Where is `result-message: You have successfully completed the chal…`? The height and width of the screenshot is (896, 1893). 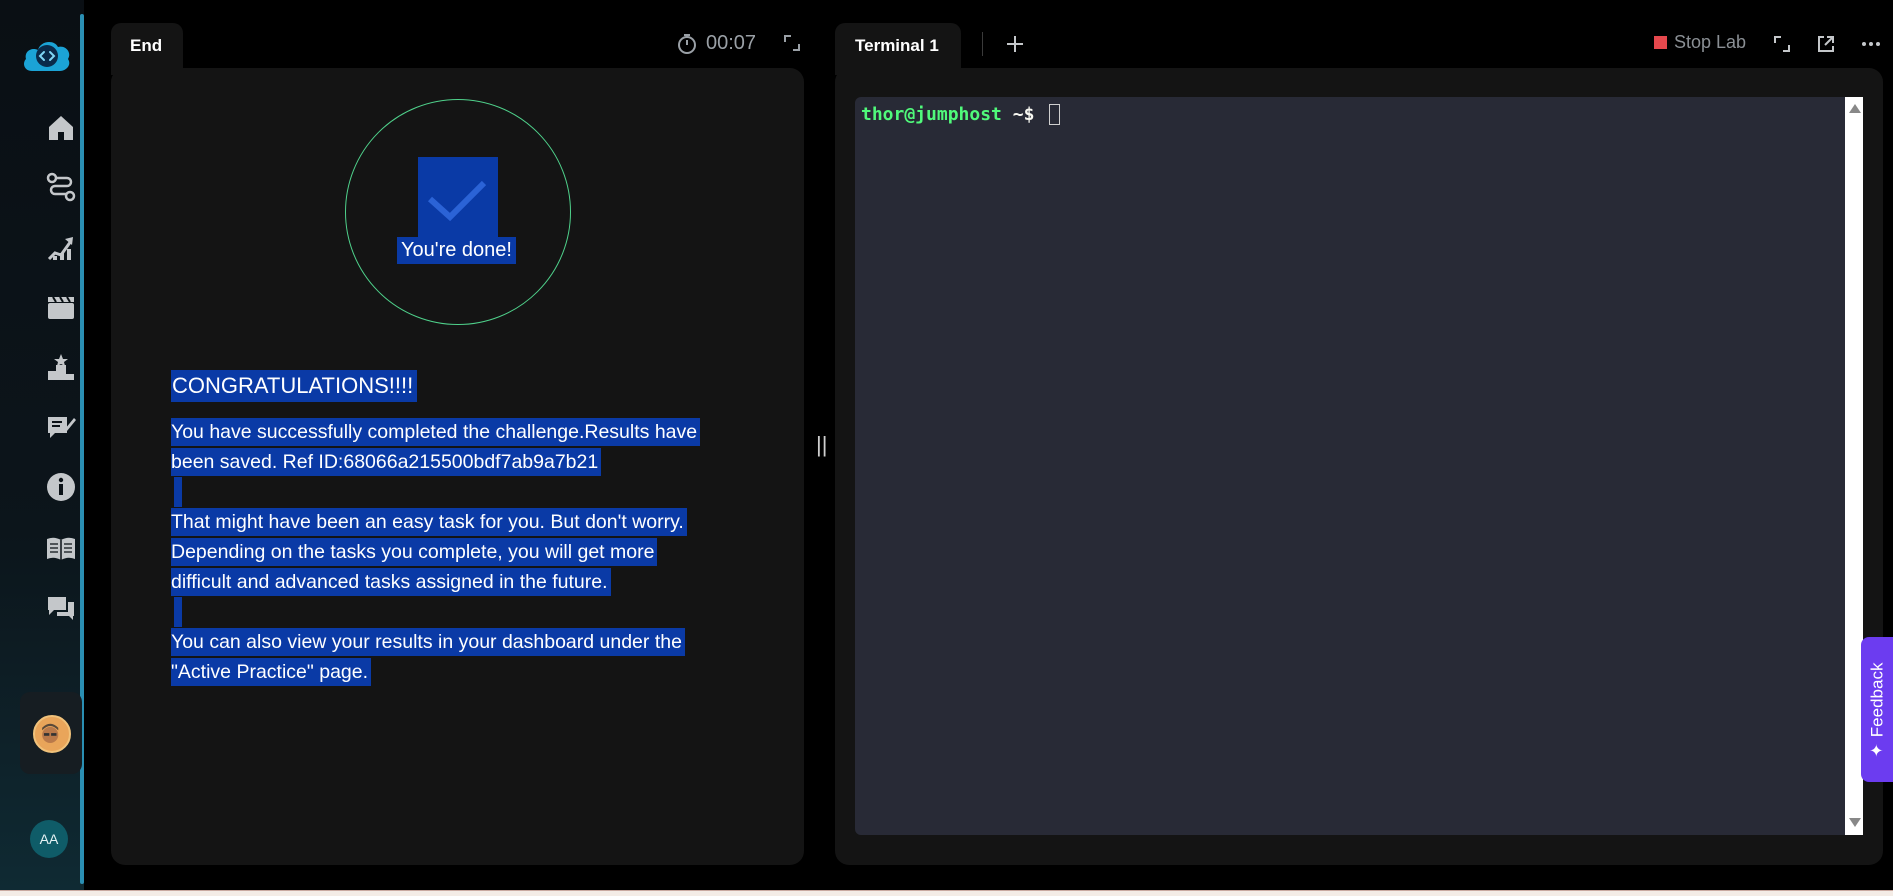 result-message: You have successfully completed the chal… is located at coordinates (471, 447).